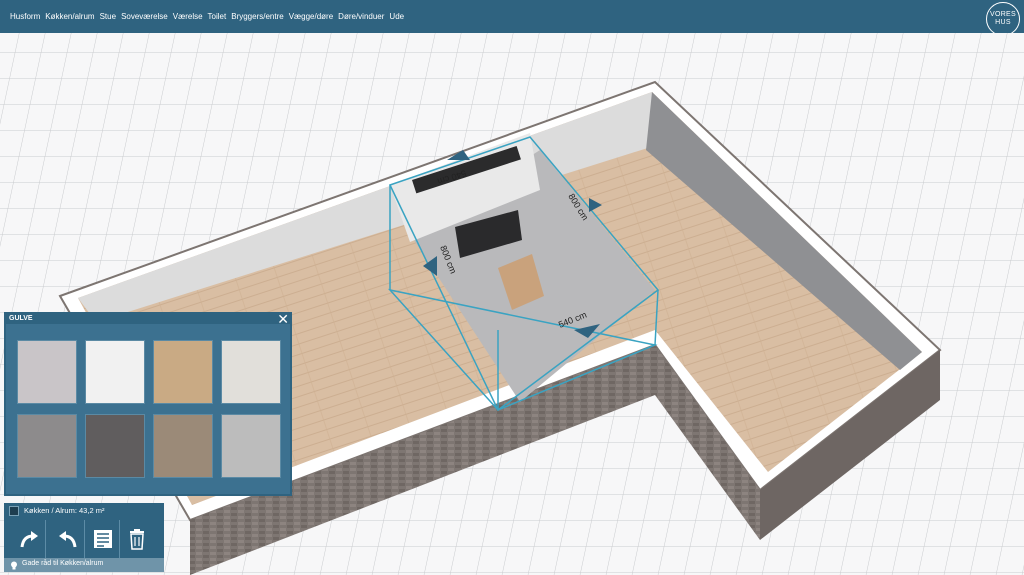 The height and width of the screenshot is (575, 1024). I want to click on menu-item-kokken-alrum: Køkken/alrum, so click(69, 16).